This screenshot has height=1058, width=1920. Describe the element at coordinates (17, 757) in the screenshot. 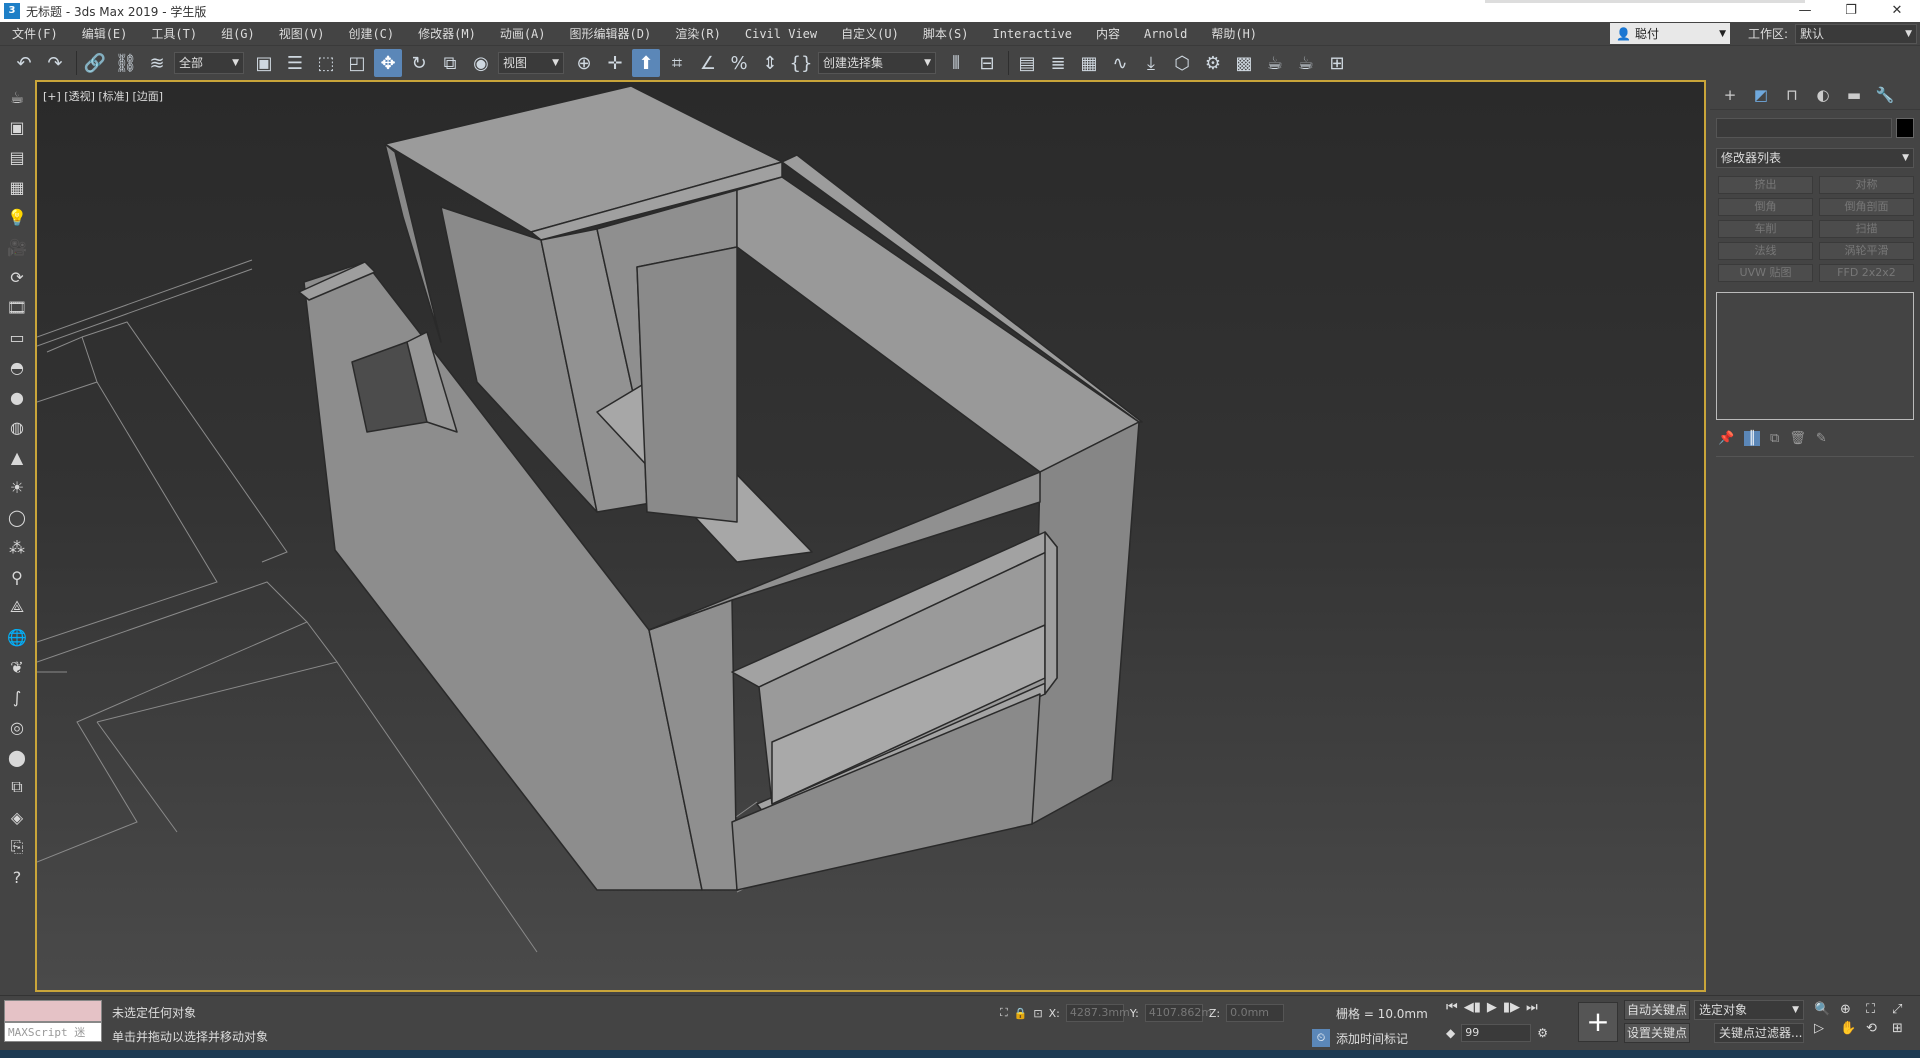

I see `material-ball-icon: ⬤` at that location.